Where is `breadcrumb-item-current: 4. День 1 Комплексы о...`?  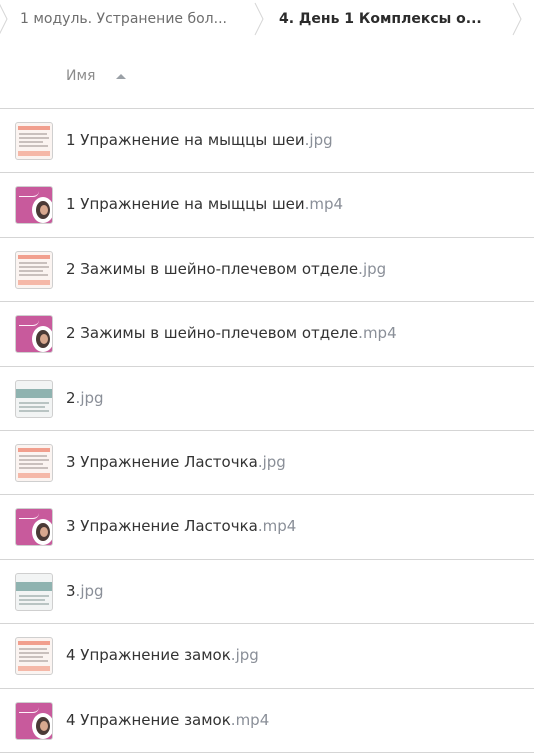
breadcrumb-item-current: 4. День 1 Комплексы о... is located at coordinates (386, 19).